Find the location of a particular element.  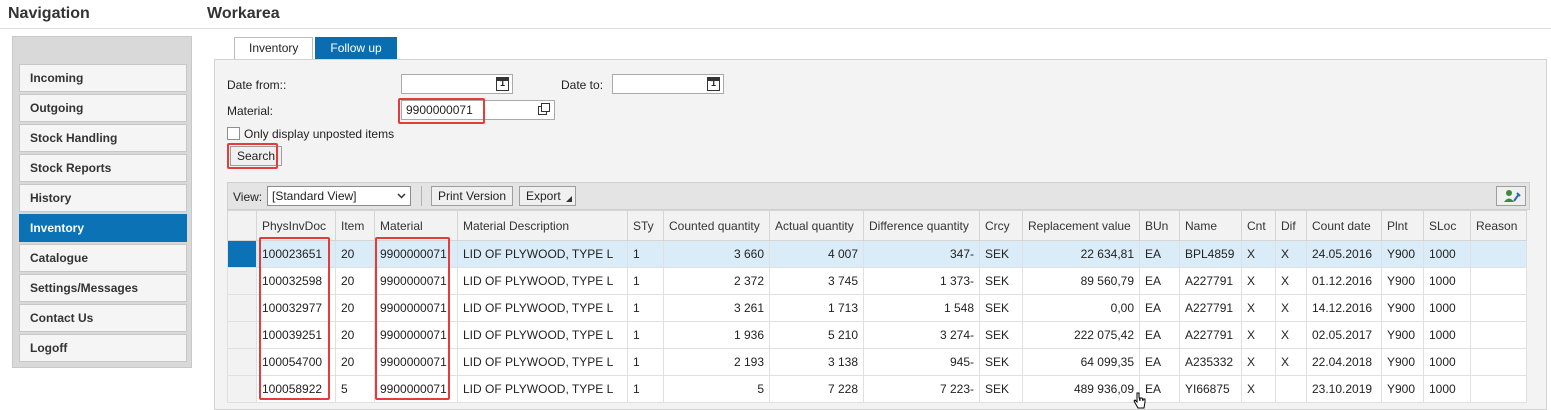

export-button: Export is located at coordinates (547, 196).